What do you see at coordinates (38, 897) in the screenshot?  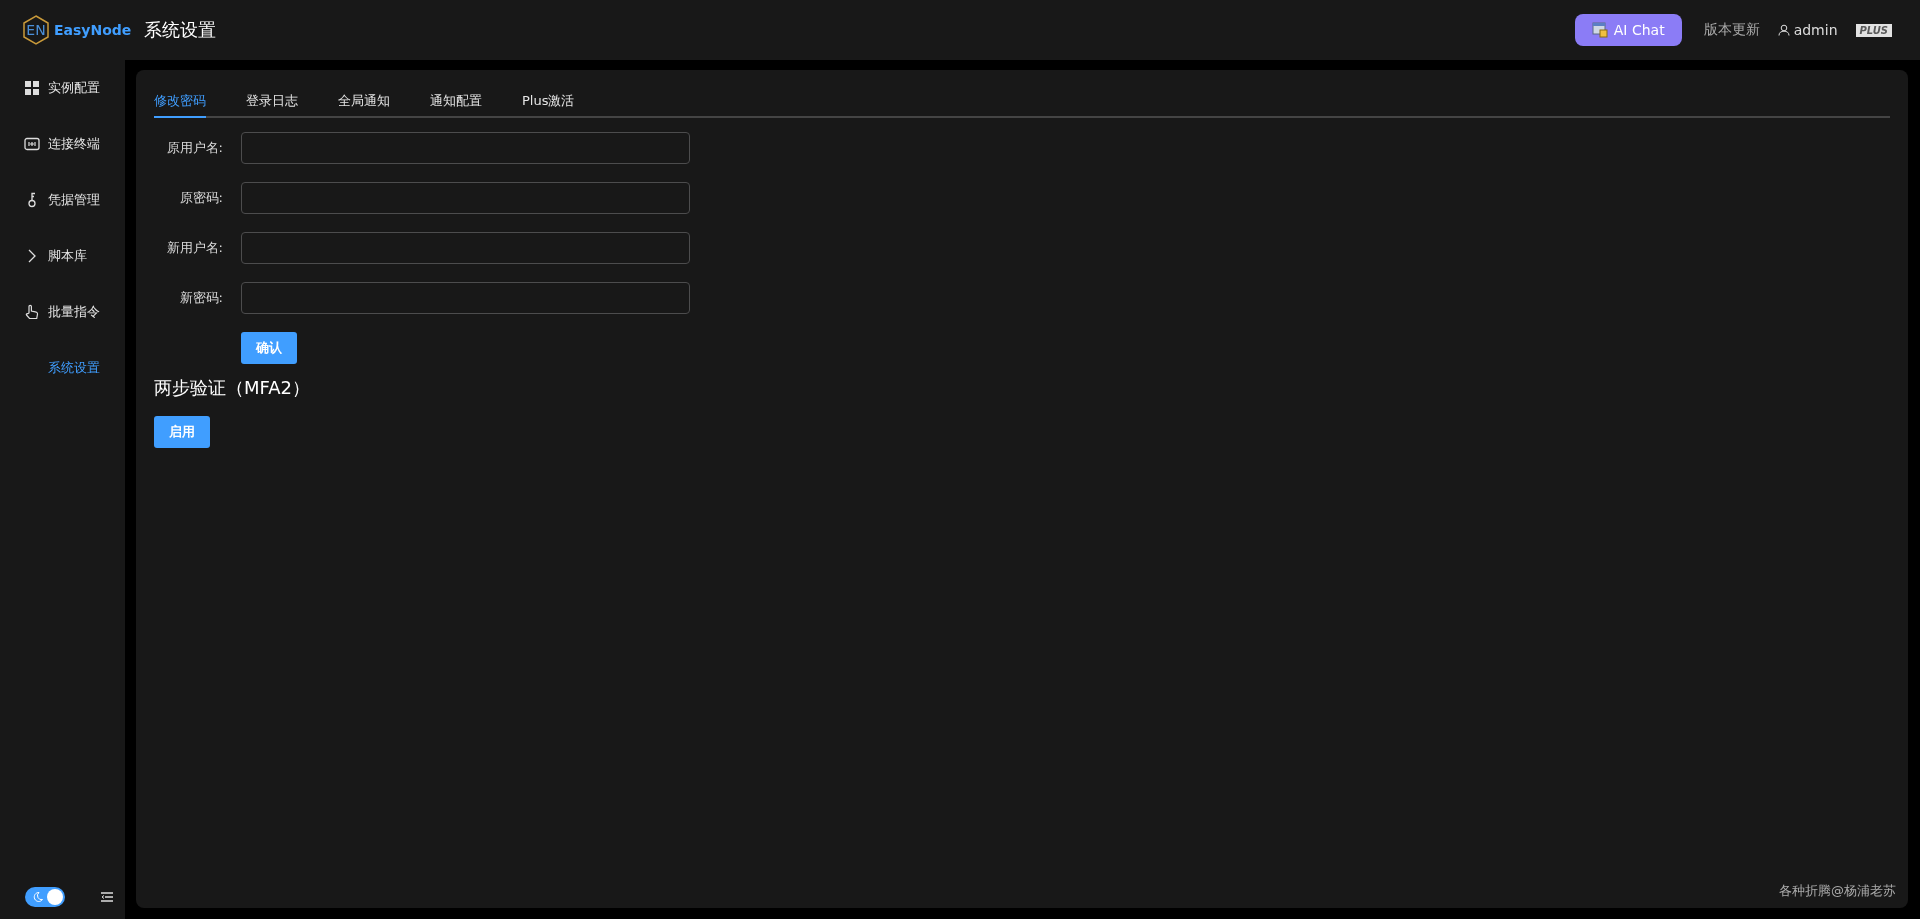 I see `moon-icon` at bounding box center [38, 897].